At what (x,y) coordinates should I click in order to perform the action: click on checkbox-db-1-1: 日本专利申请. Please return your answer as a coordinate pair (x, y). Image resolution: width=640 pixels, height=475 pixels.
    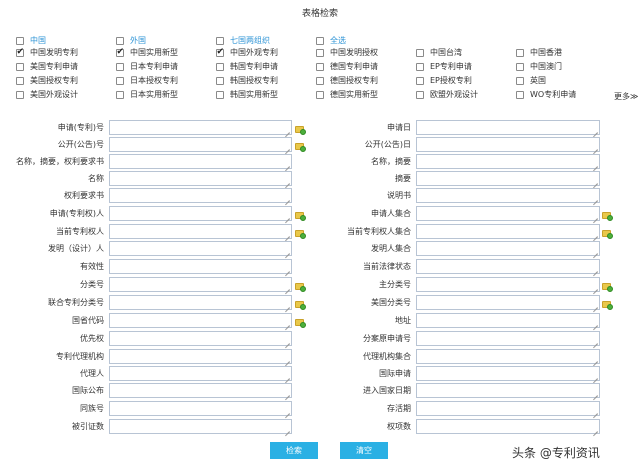
    Looking at the image, I should click on (147, 66).